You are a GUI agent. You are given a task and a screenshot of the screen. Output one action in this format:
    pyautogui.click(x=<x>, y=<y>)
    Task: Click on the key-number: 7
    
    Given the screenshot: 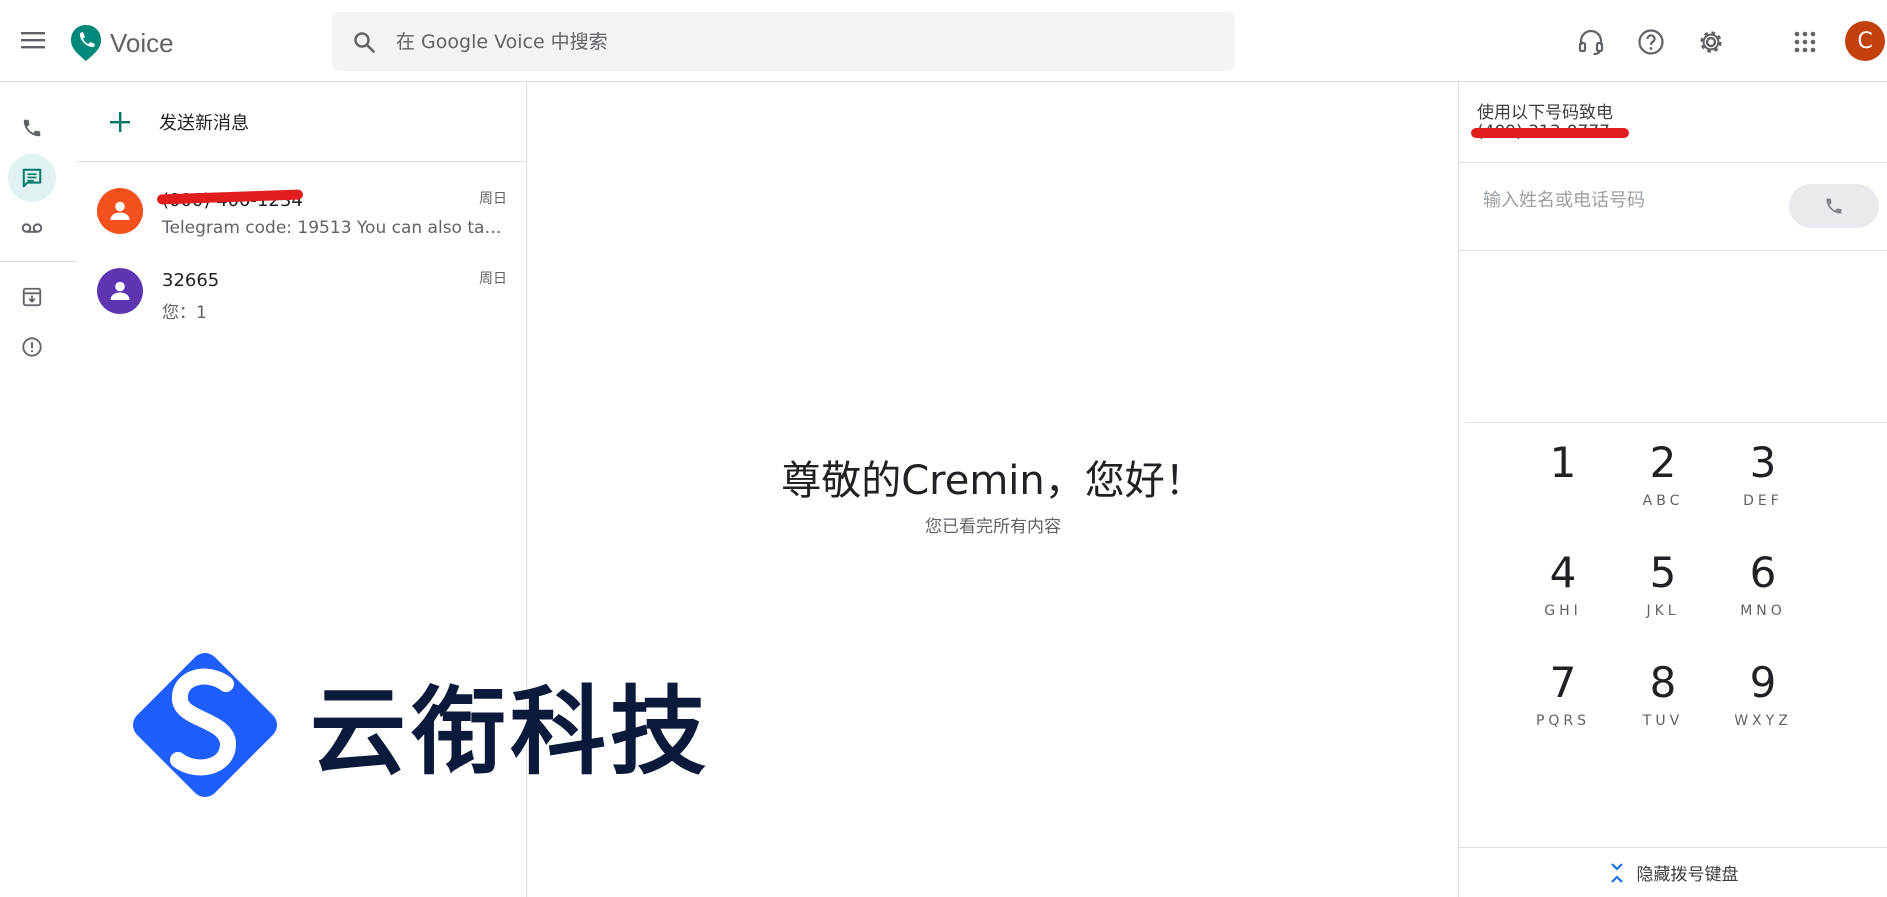 What is the action you would take?
    pyautogui.click(x=1563, y=682)
    